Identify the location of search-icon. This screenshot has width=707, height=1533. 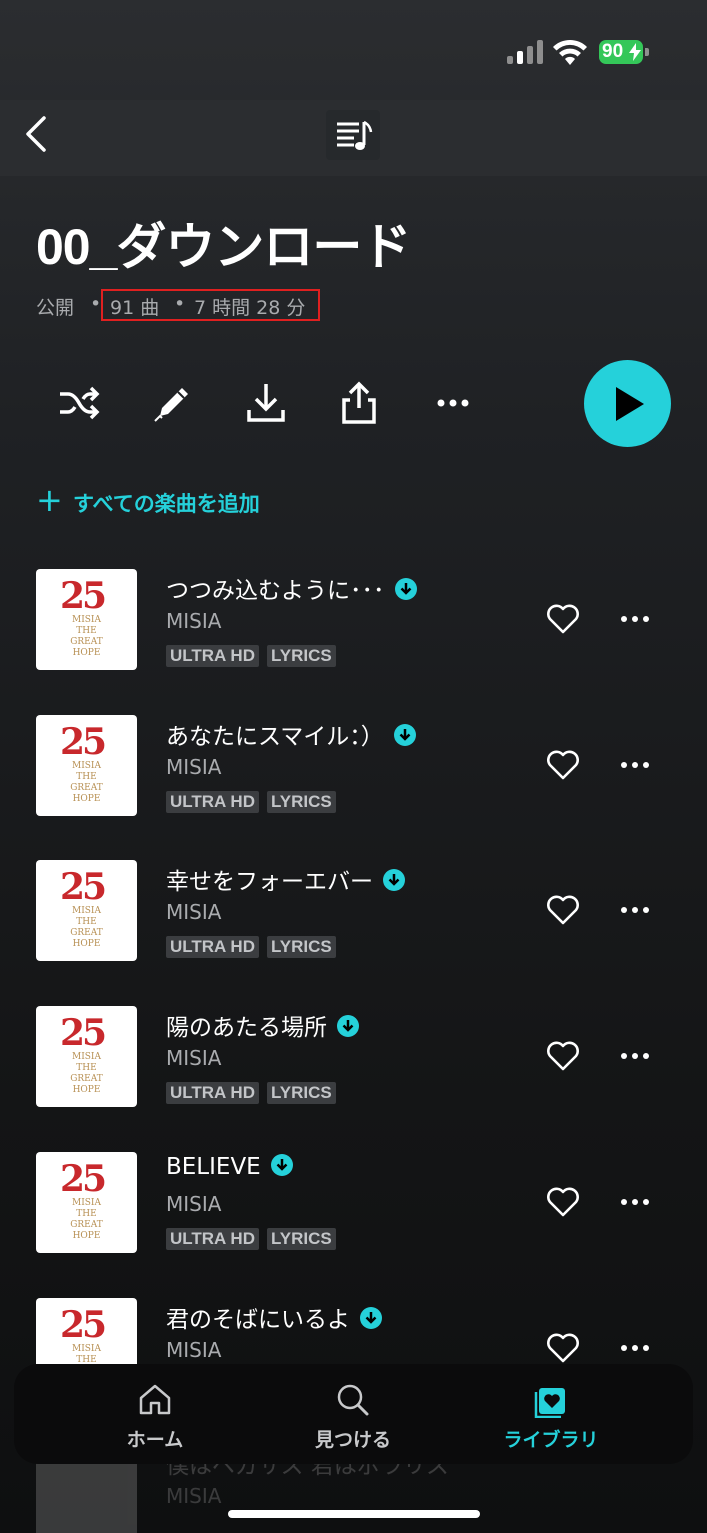
(353, 1400).